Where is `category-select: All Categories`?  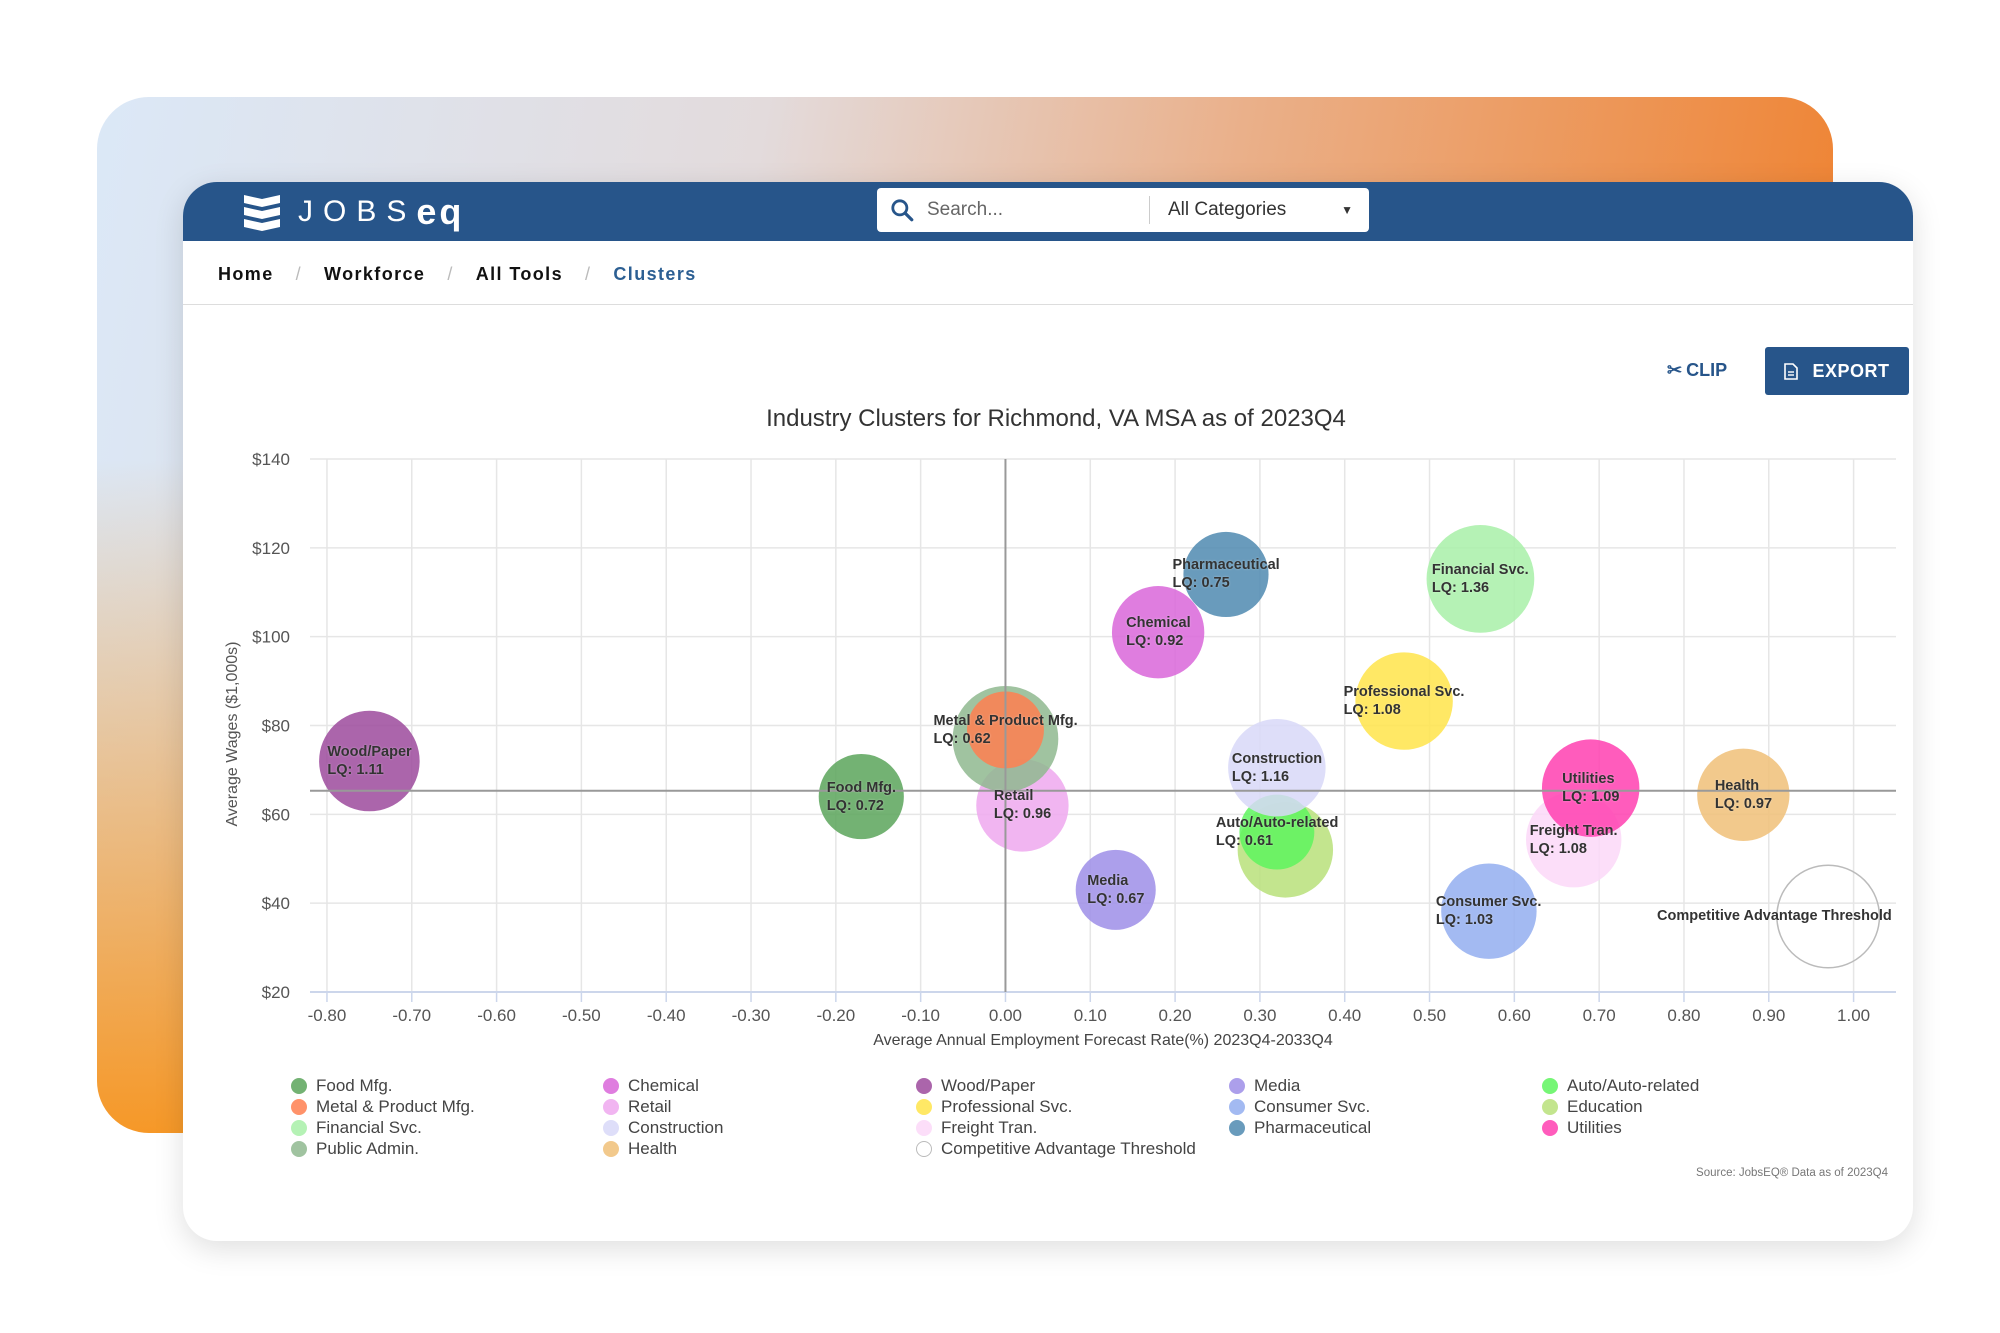 category-select: All Categories is located at coordinates (1254, 210).